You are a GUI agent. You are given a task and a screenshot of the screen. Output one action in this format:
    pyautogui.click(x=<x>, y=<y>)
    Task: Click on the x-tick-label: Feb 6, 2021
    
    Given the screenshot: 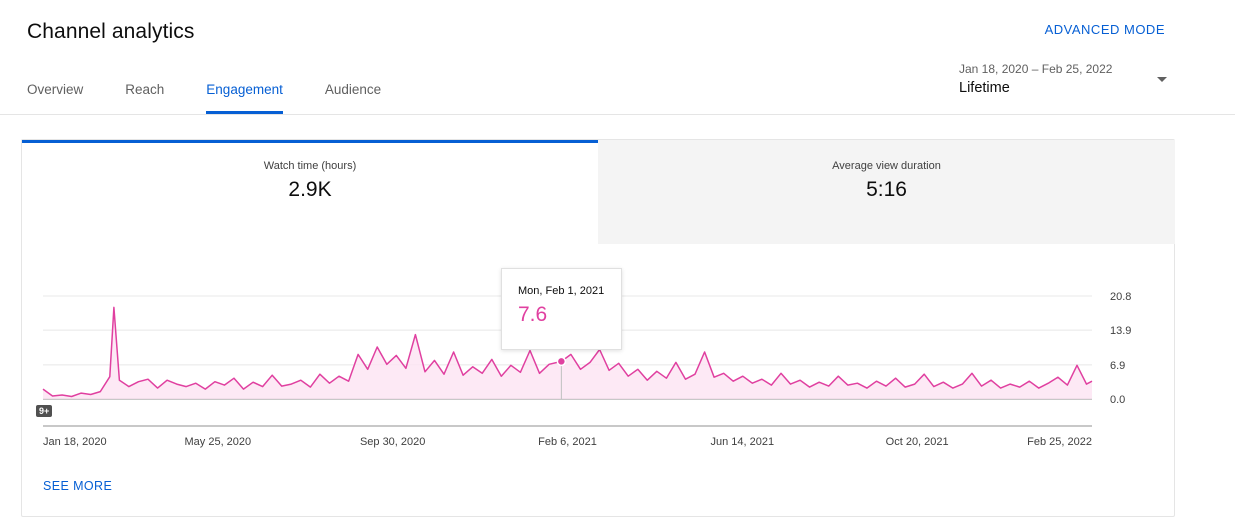 What is the action you would take?
    pyautogui.click(x=567, y=442)
    